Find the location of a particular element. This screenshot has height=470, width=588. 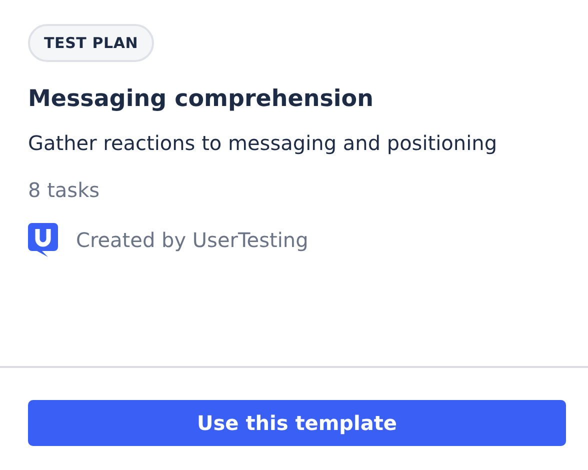

creator-label: Created by UserTesting is located at coordinates (192, 240).